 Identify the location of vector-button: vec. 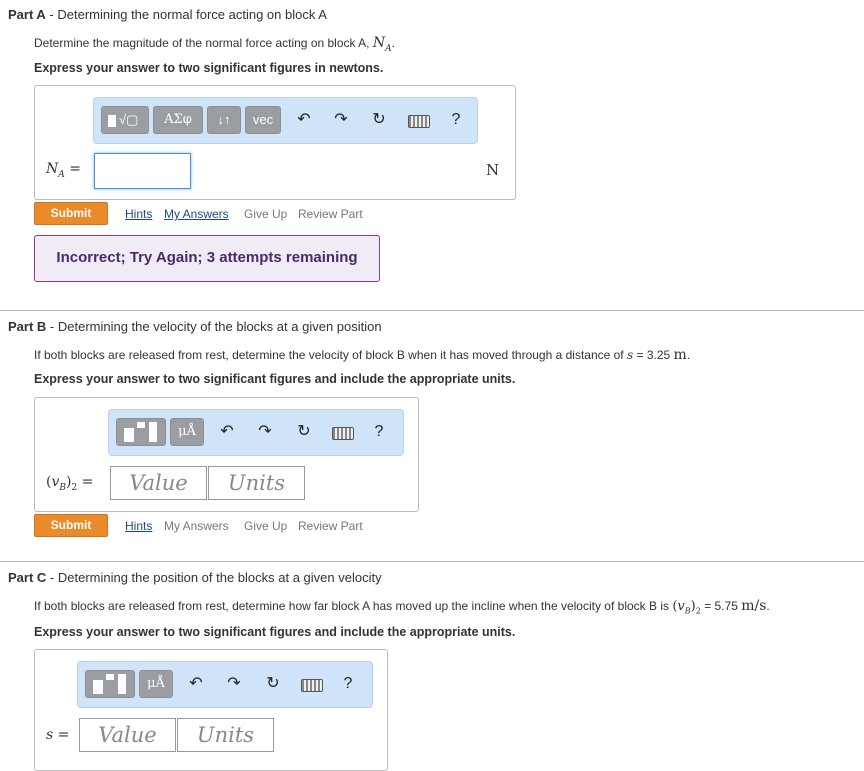
(263, 120).